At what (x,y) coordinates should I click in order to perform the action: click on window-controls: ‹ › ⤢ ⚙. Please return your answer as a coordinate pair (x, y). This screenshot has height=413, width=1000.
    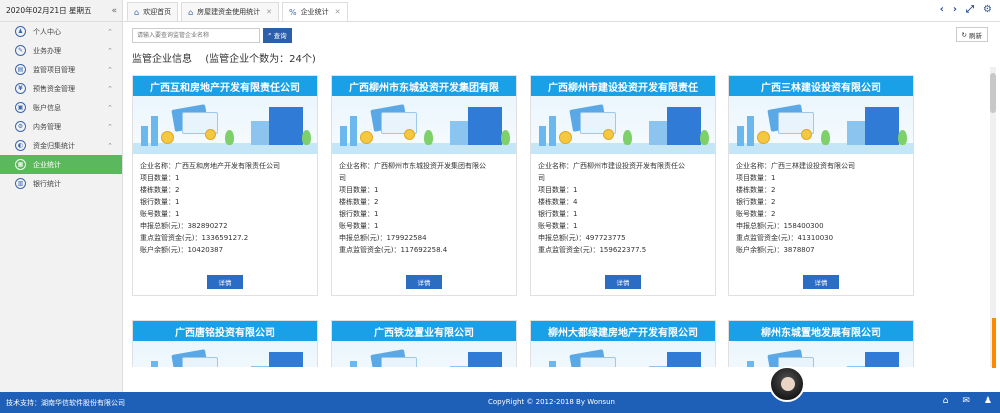
    Looking at the image, I should click on (966, 9).